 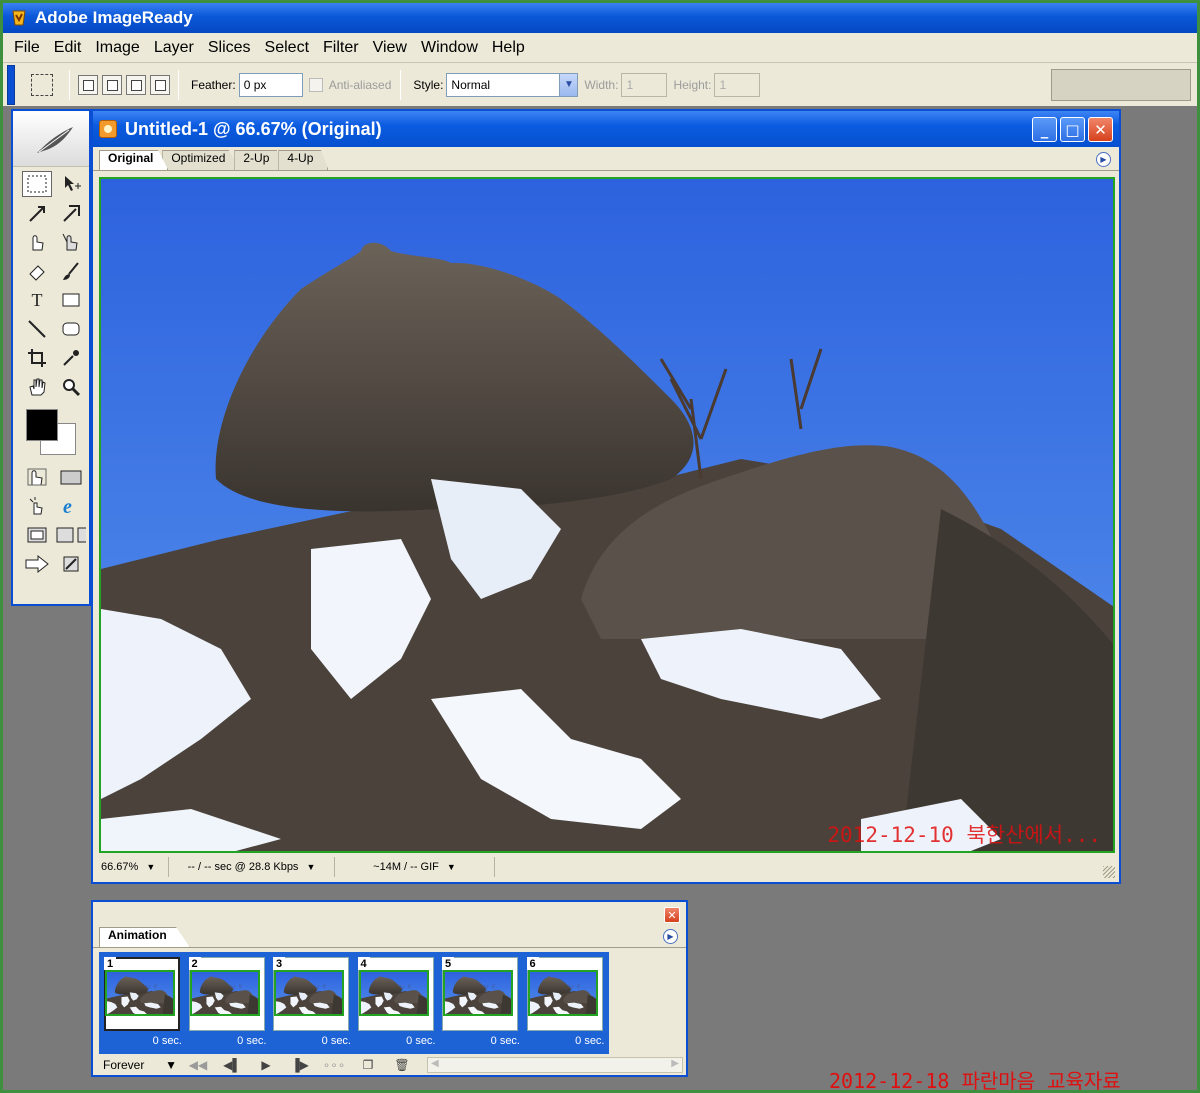 What do you see at coordinates (71, 564) in the screenshot?
I see `edit-in-photoshop-icon` at bounding box center [71, 564].